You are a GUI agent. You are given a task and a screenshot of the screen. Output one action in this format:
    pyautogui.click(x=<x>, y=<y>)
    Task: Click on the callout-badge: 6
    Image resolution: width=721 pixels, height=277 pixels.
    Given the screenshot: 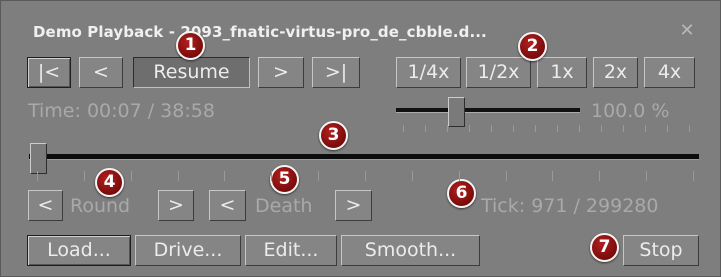 What is the action you would take?
    pyautogui.click(x=461, y=193)
    